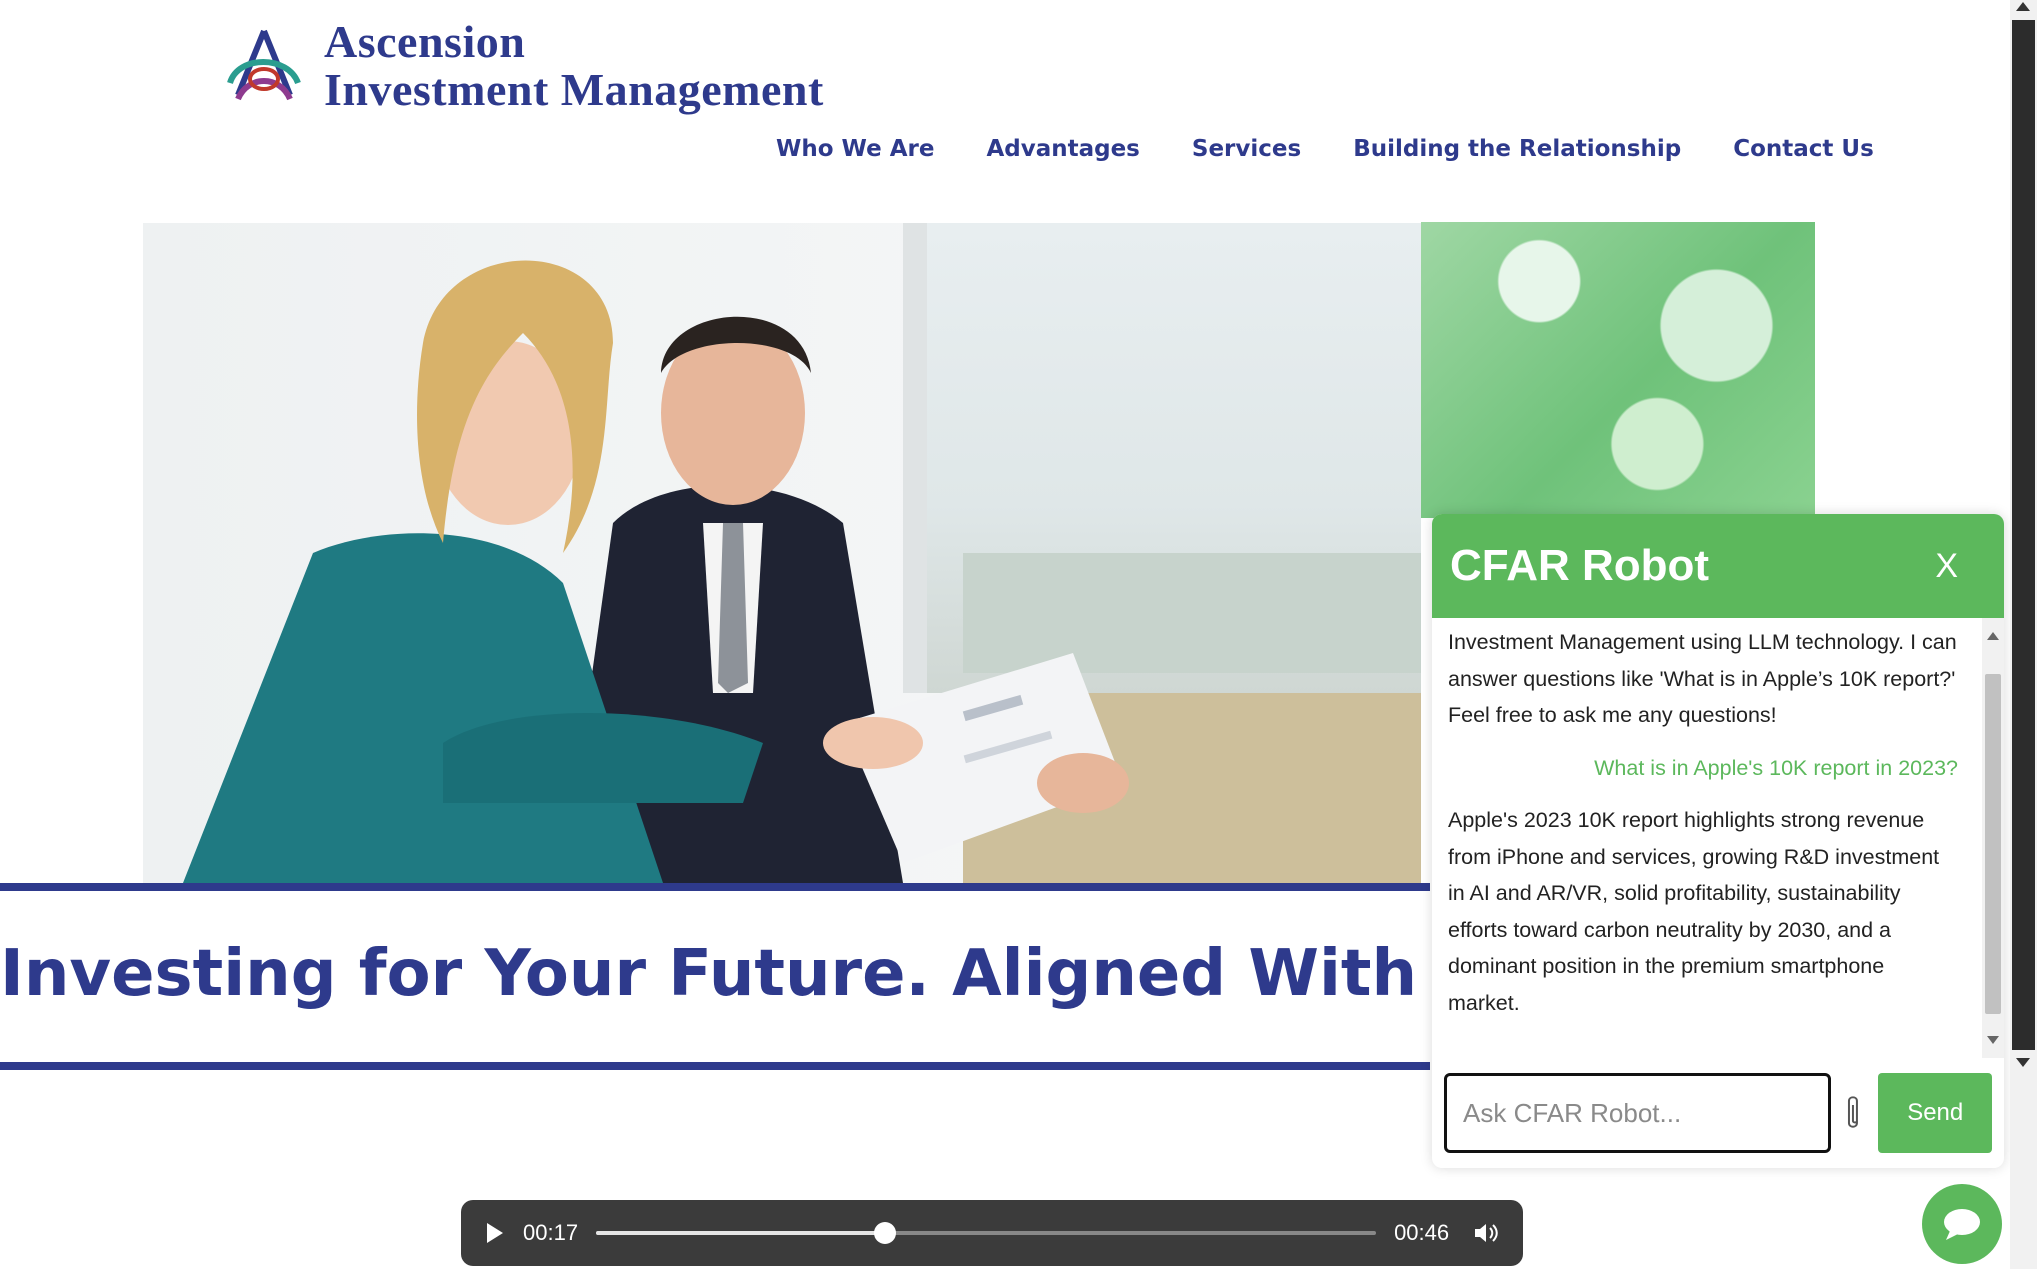  I want to click on brand-logo: Ascension Investment Management, so click(521, 66).